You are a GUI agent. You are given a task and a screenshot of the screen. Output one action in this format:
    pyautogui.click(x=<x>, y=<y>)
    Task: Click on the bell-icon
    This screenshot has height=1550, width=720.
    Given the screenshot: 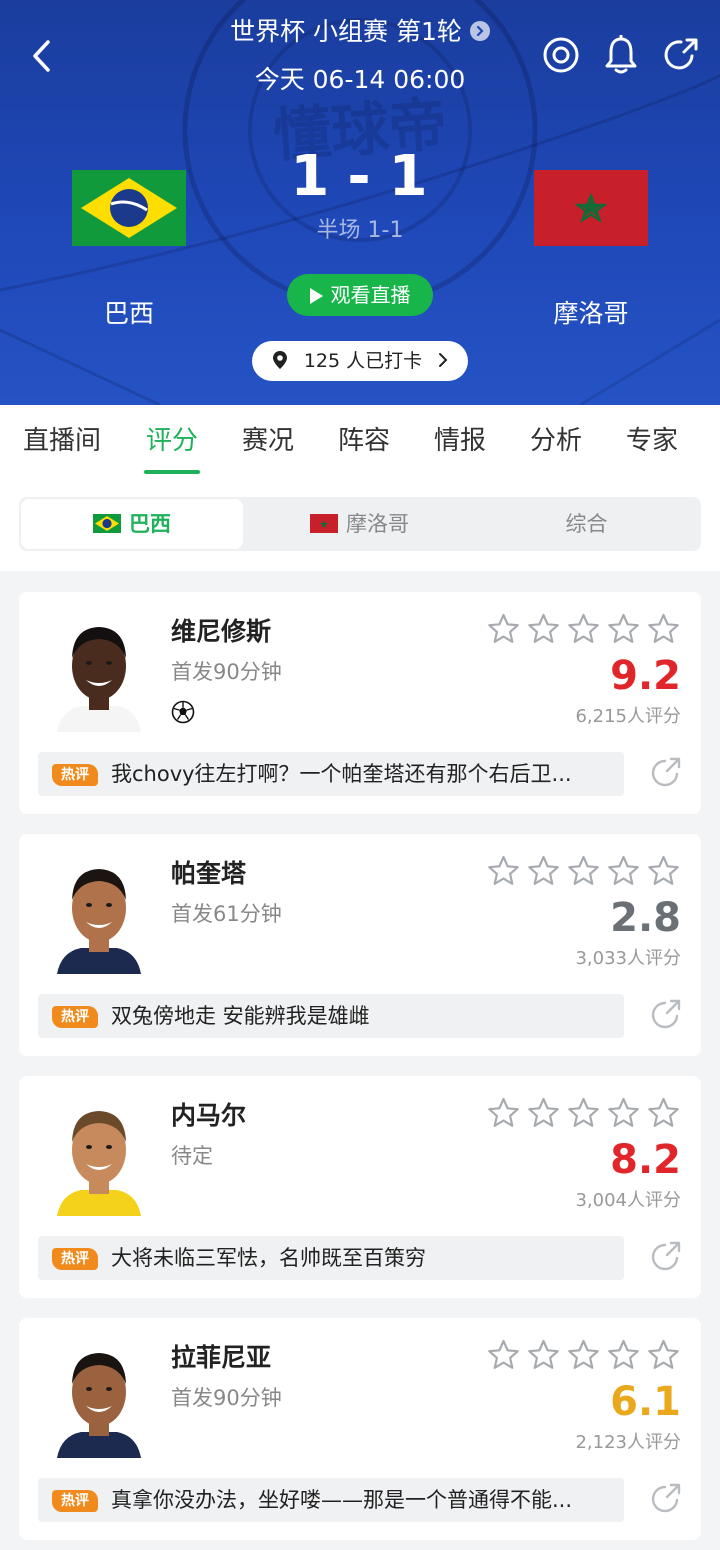 What is the action you would take?
    pyautogui.click(x=621, y=54)
    